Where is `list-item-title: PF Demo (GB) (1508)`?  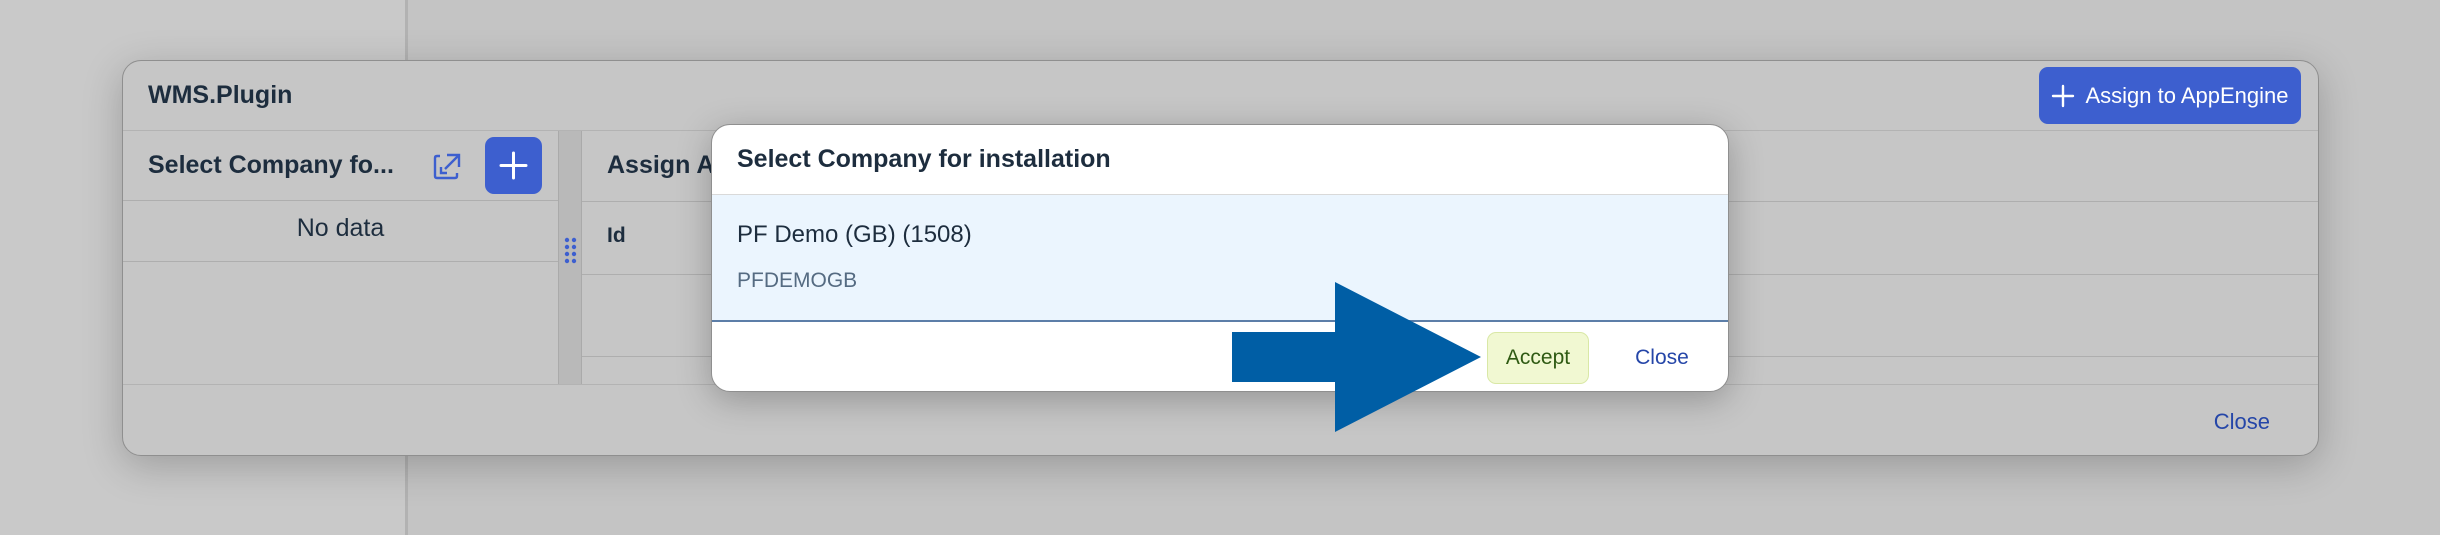 list-item-title: PF Demo (GB) (1508) is located at coordinates (854, 234).